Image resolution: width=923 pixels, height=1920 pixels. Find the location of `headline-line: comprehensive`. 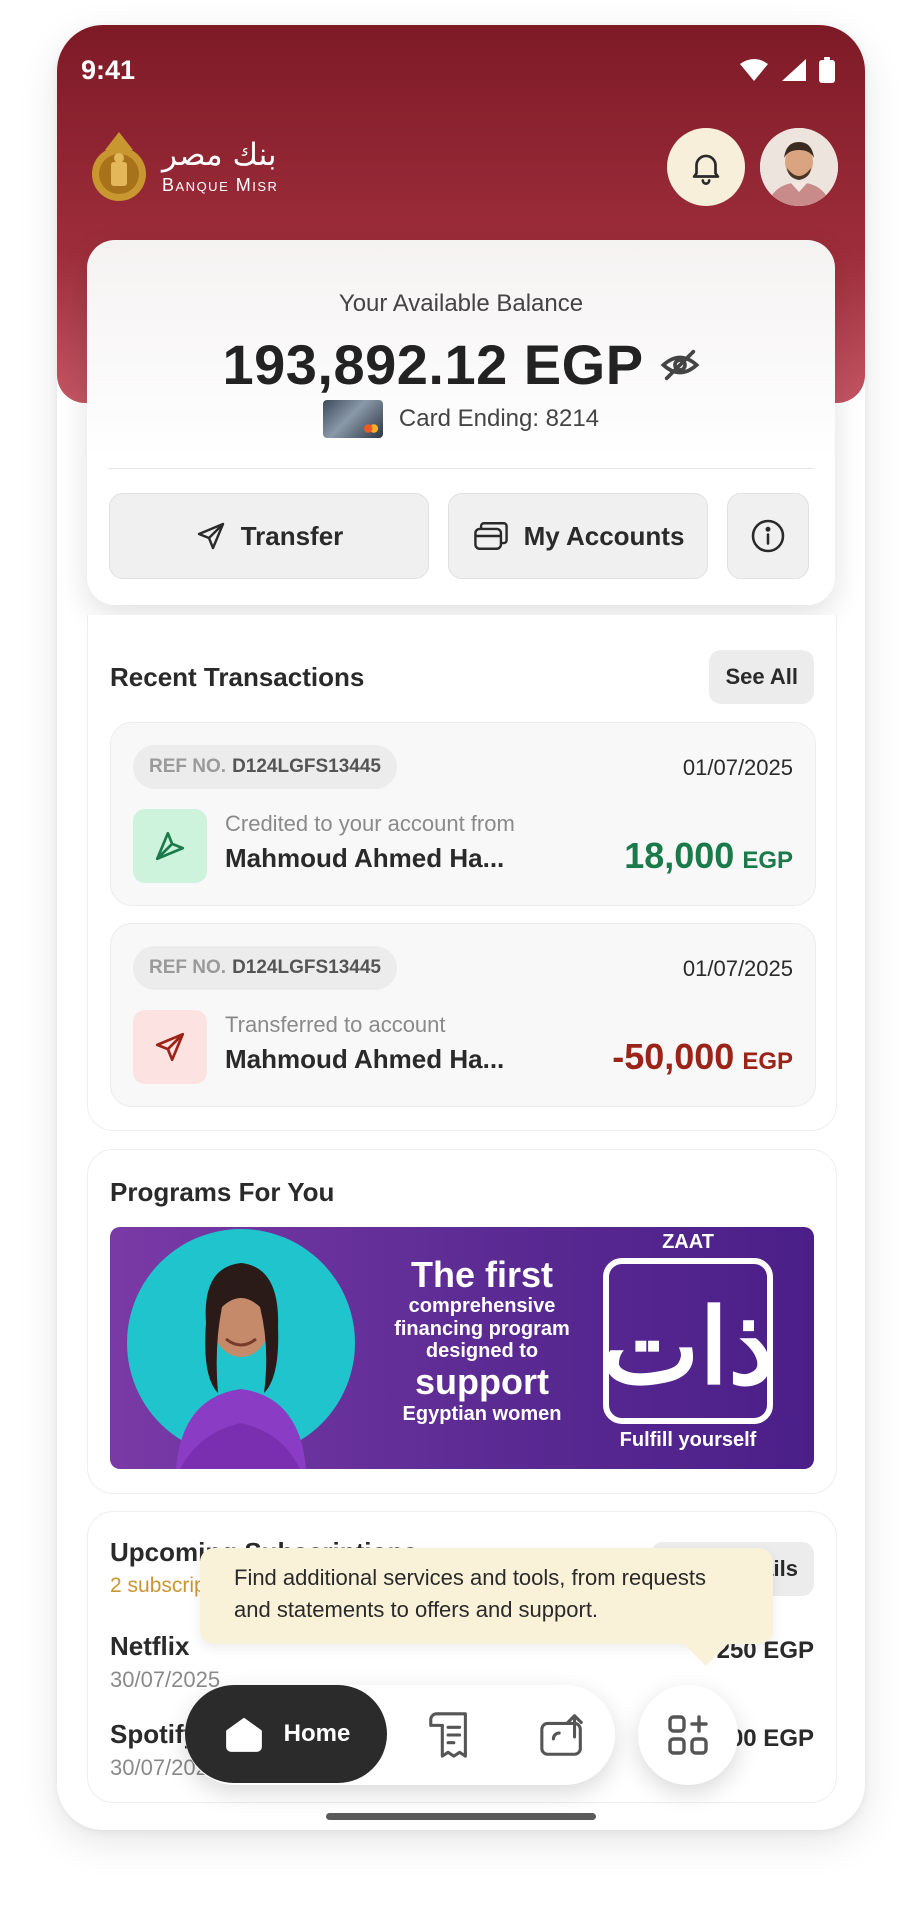

headline-line: comprehensive is located at coordinates (482, 1306).